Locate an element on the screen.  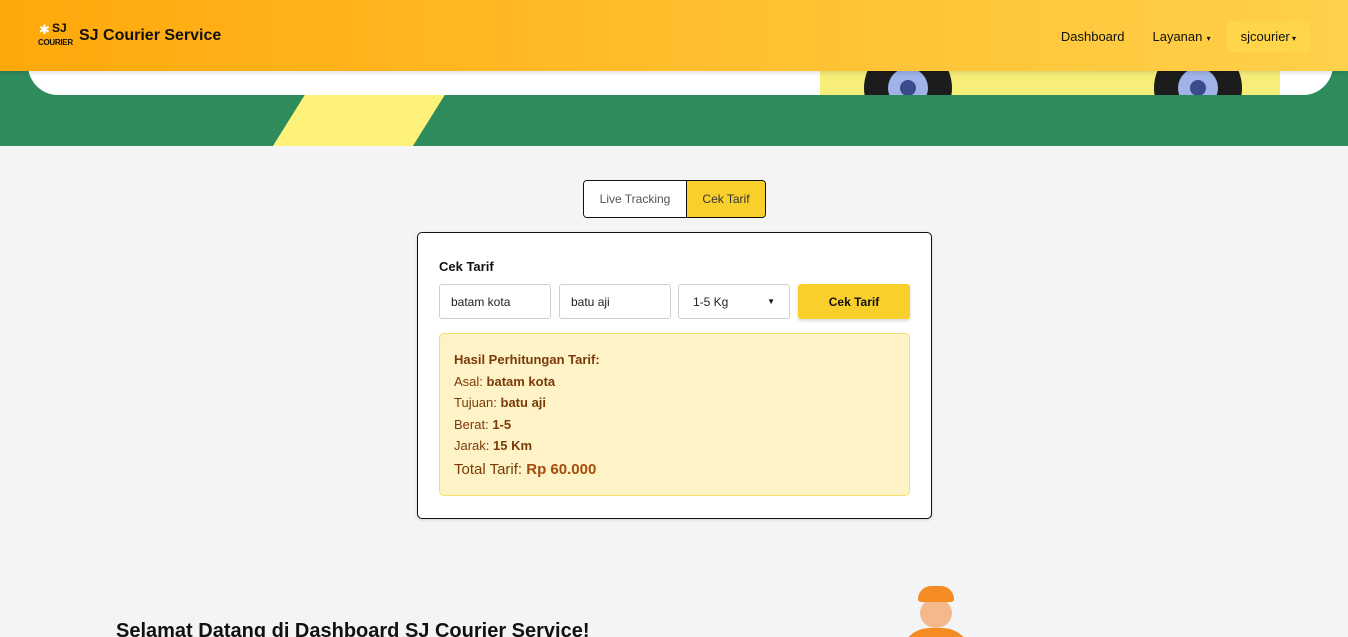
result-tujuan: Tujuan: batu aji is located at coordinates (500, 402).